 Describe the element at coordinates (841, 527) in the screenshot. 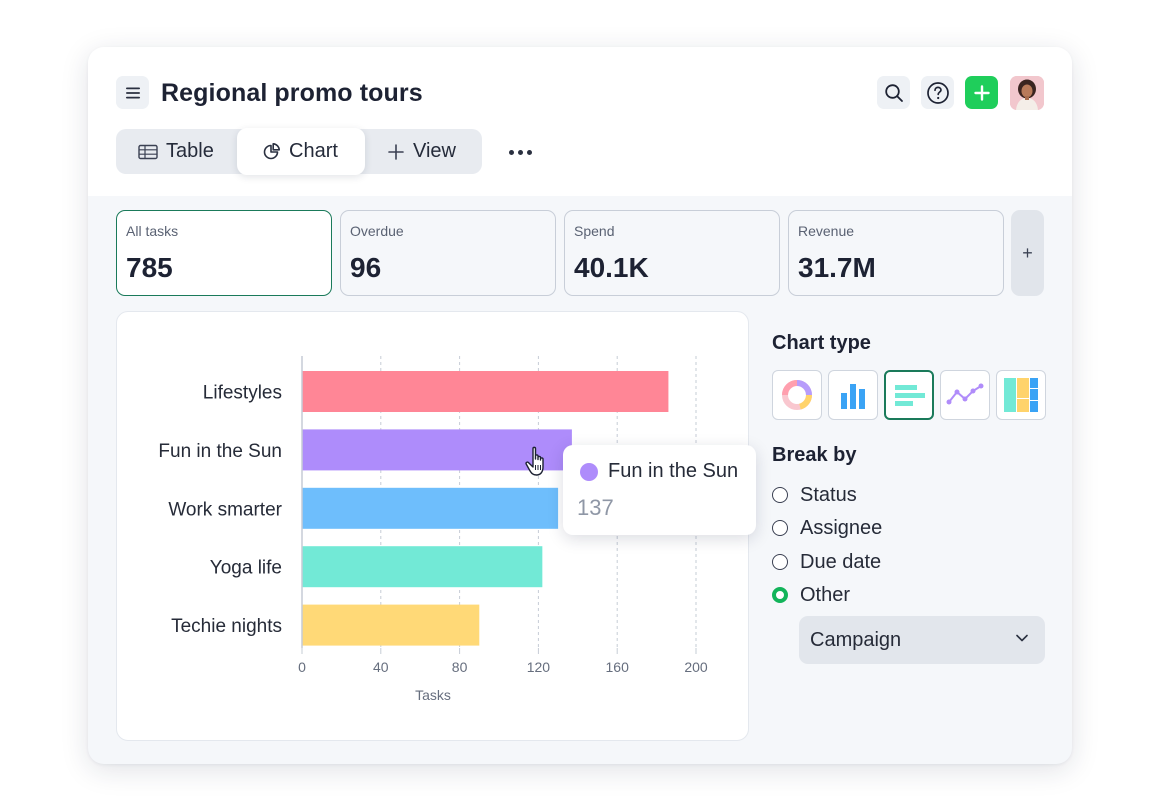

I see `radio-label: Assignee` at that location.